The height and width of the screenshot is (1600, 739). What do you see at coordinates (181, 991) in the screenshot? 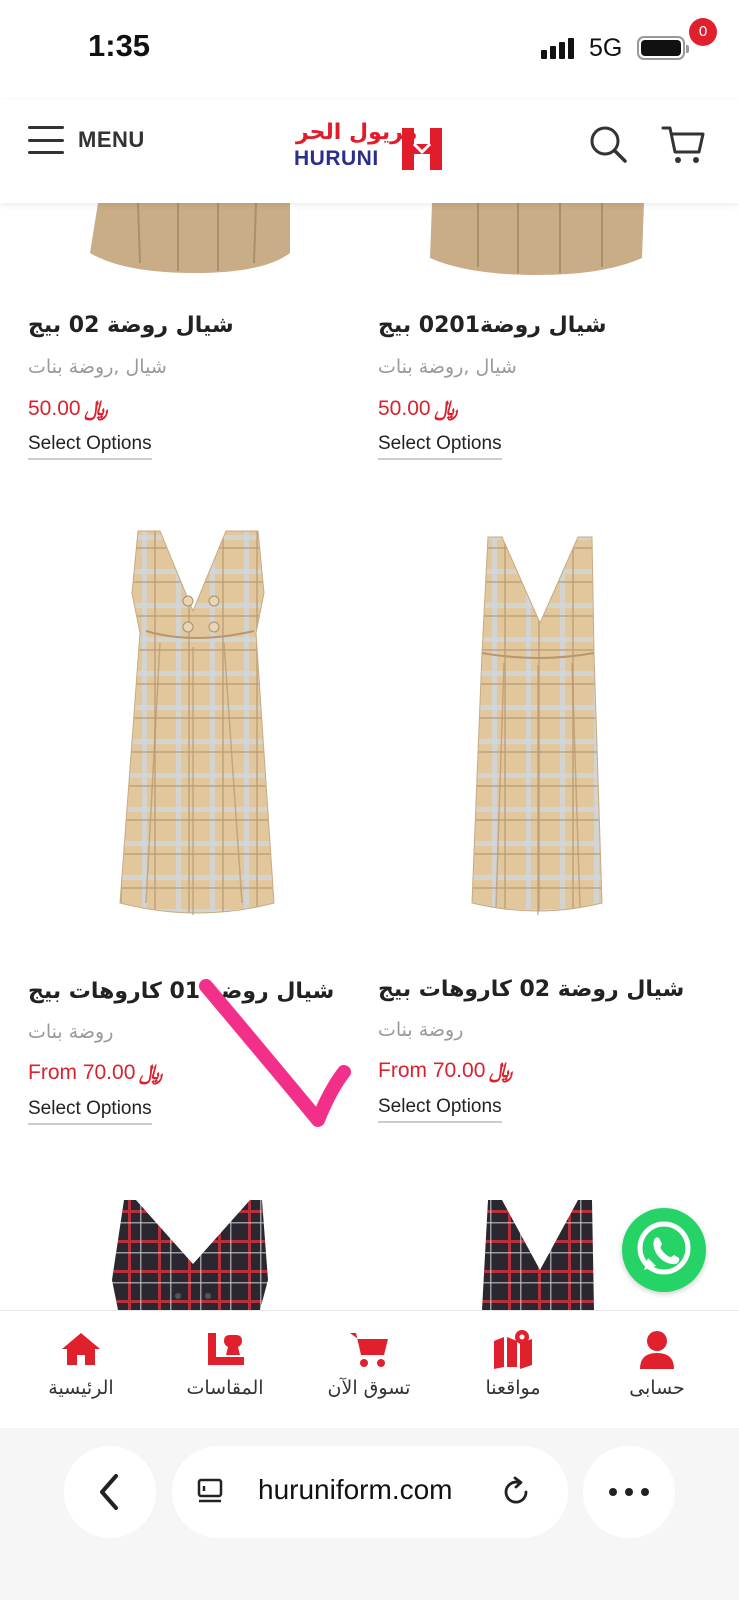
I see `product-title: شيال روضة 01 كاروهات بيج` at bounding box center [181, 991].